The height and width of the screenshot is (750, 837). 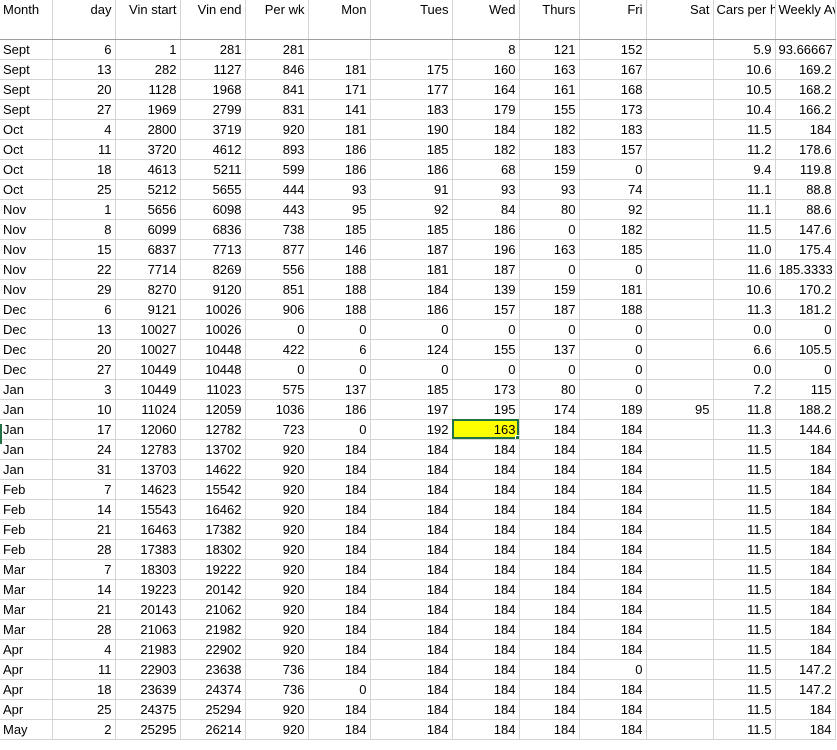 I want to click on cell-vin-start: 1969, so click(x=148, y=109).